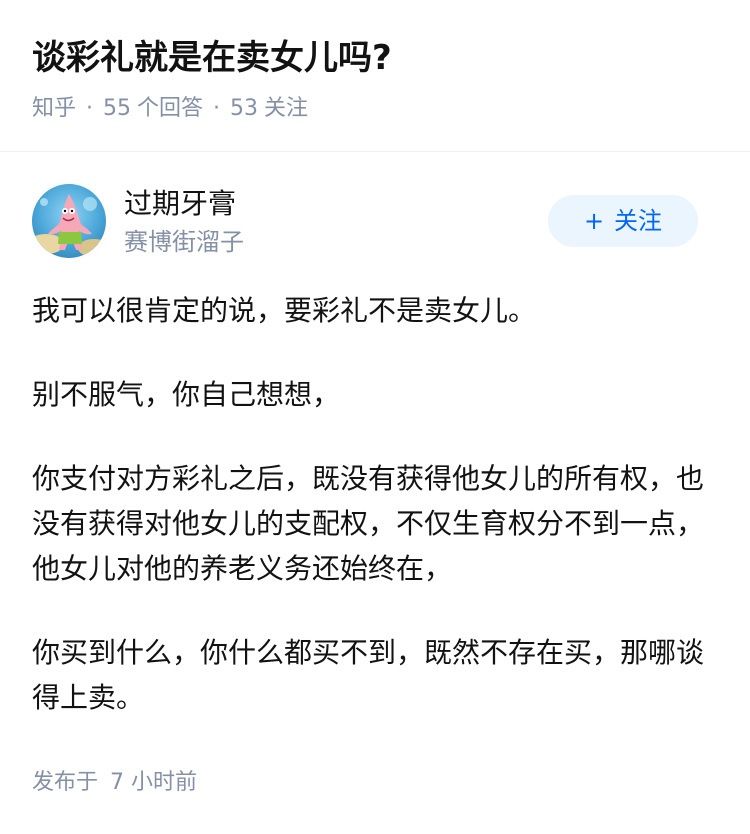 The width and height of the screenshot is (750, 834). I want to click on follower-count-label: 关注, so click(286, 108).